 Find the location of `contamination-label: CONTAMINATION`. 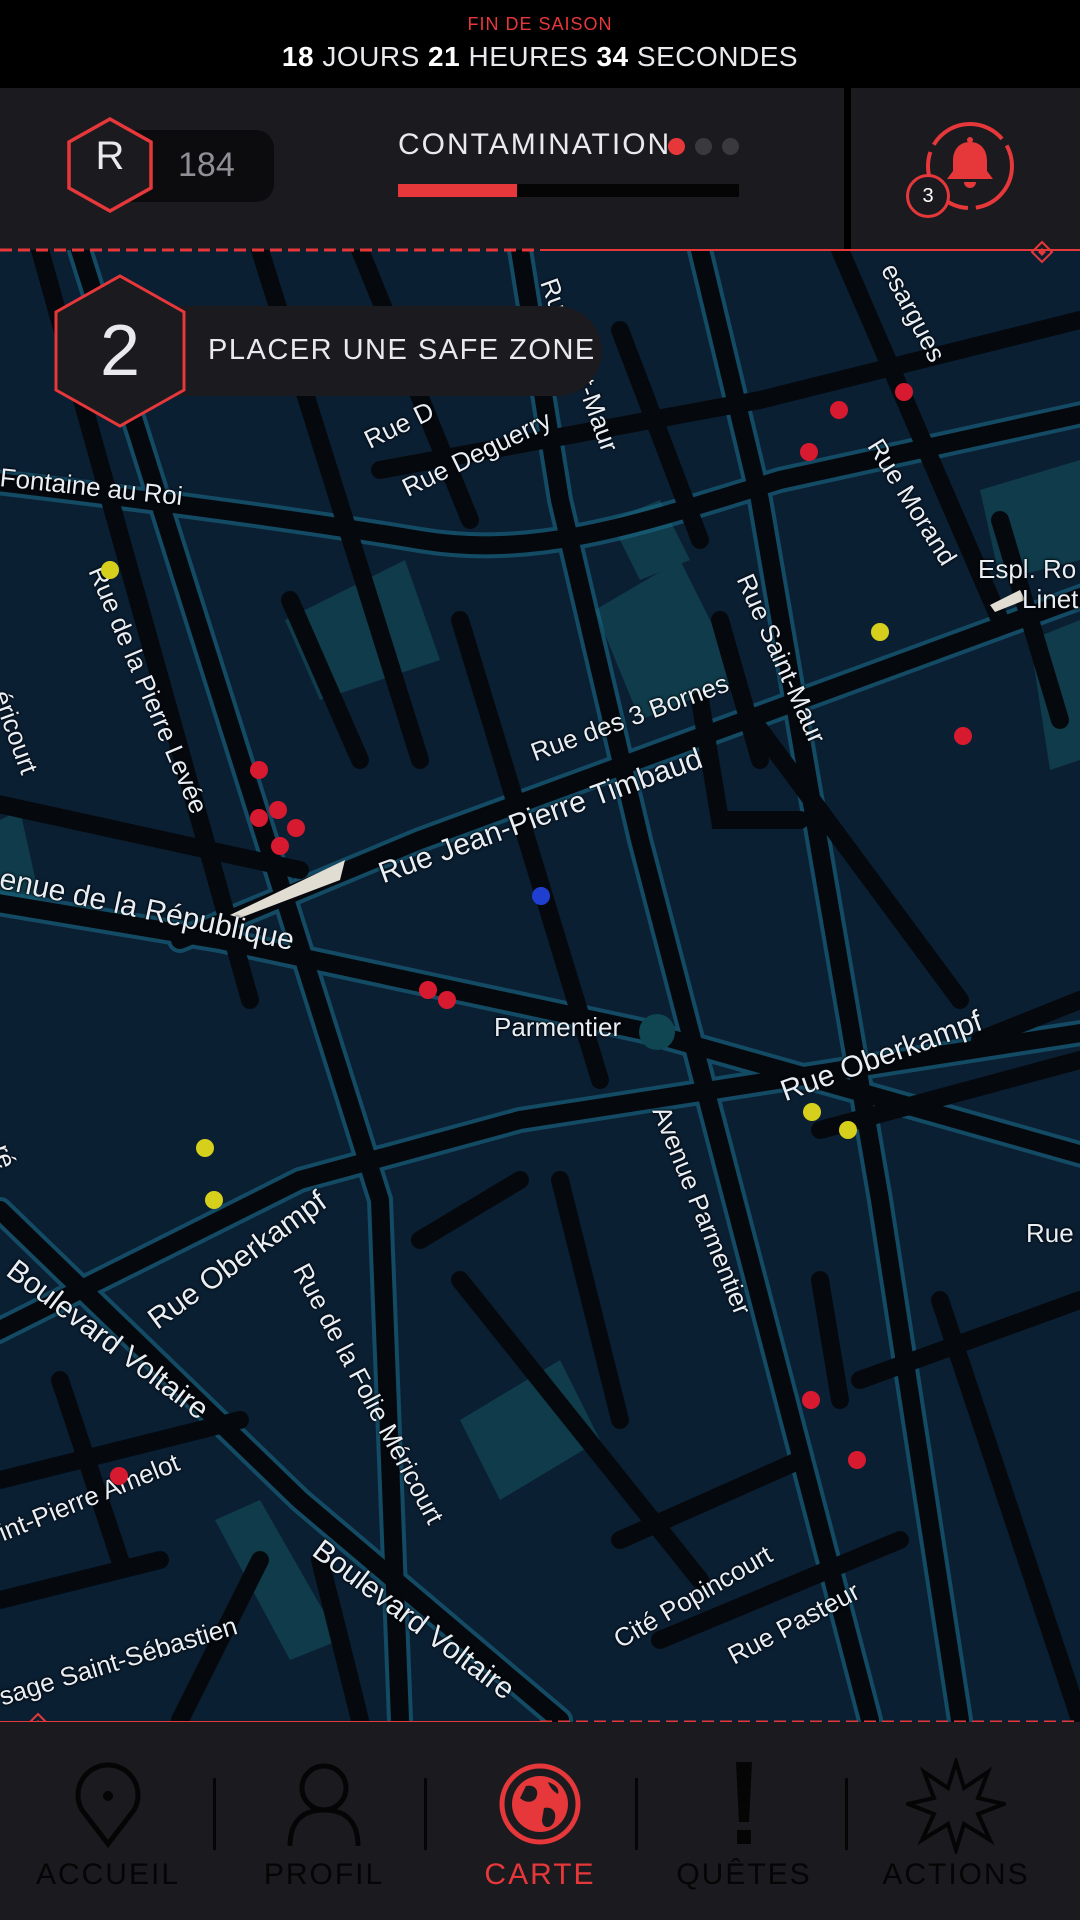

contamination-label: CONTAMINATION is located at coordinates (535, 144).